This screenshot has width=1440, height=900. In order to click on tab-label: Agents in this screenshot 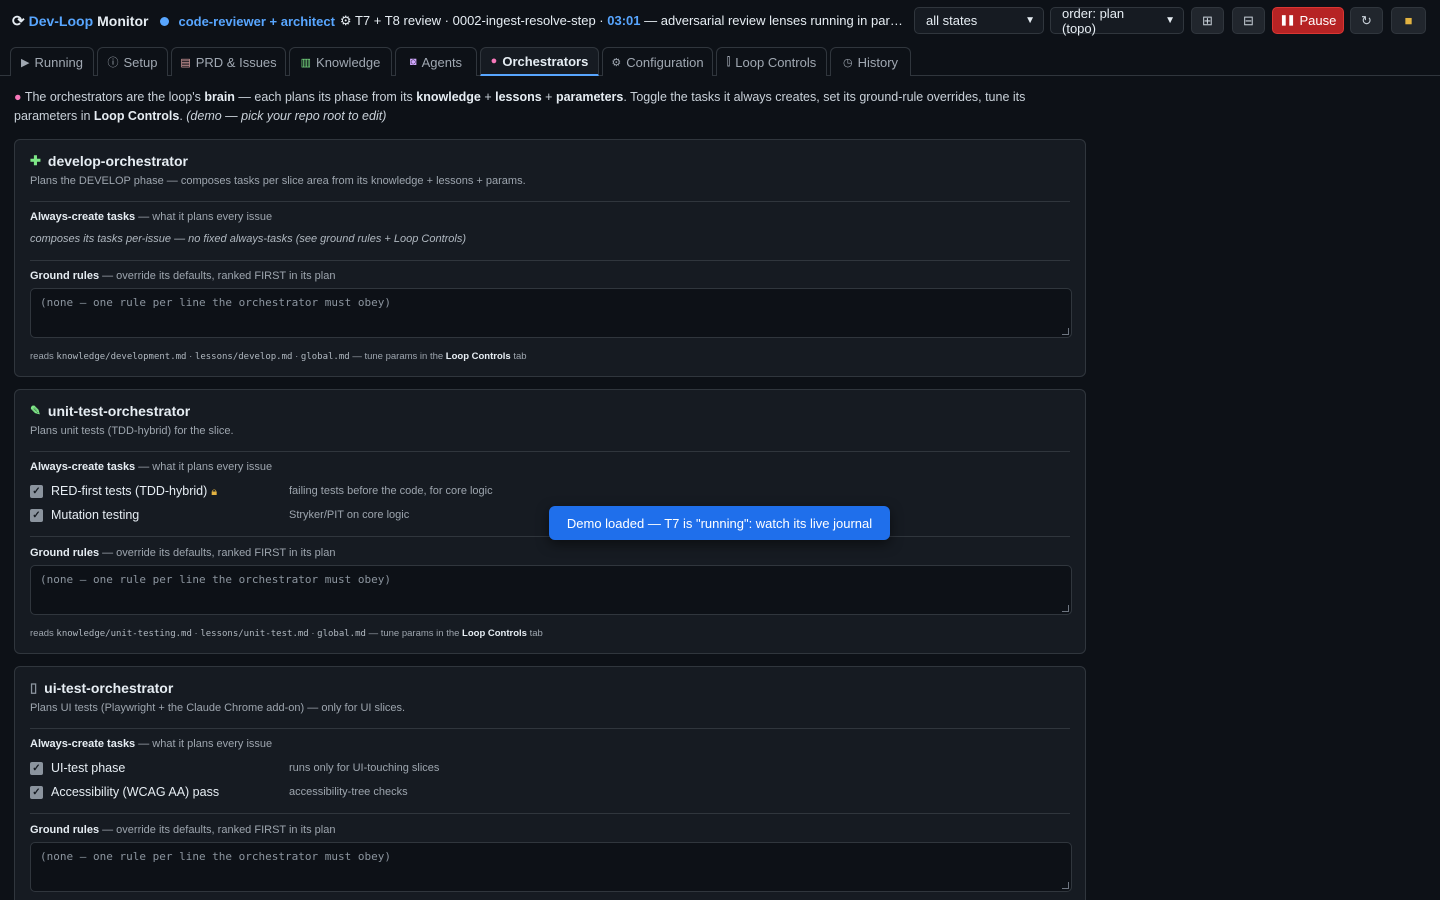, I will do `click(442, 62)`.